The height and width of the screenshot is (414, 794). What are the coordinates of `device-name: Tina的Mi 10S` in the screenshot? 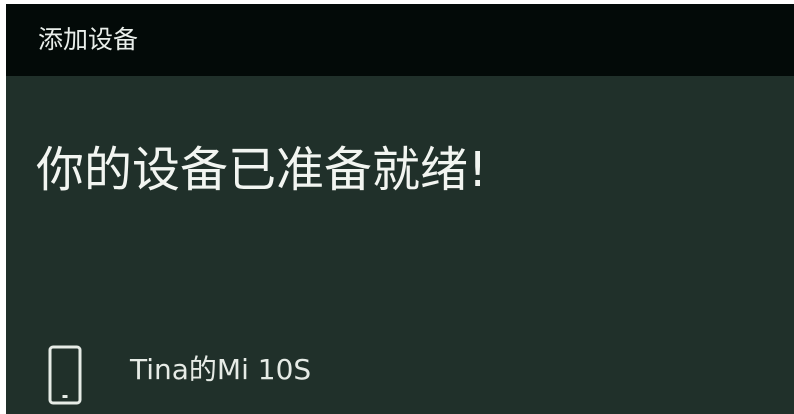 It's located at (221, 369).